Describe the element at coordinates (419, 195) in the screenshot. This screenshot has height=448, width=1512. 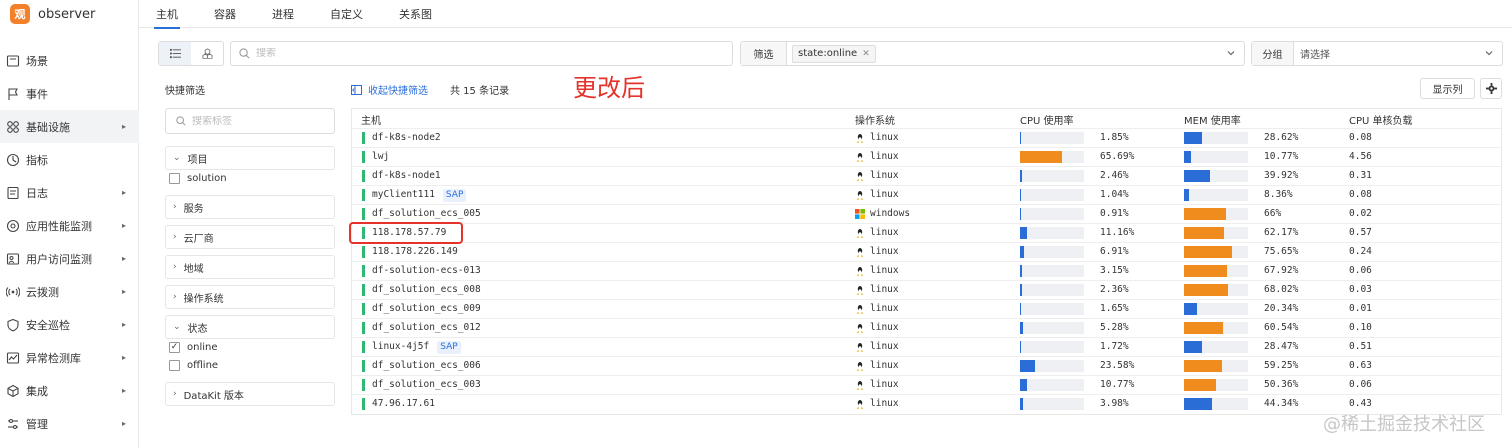
I see `host-name: myClient111 SAP` at that location.